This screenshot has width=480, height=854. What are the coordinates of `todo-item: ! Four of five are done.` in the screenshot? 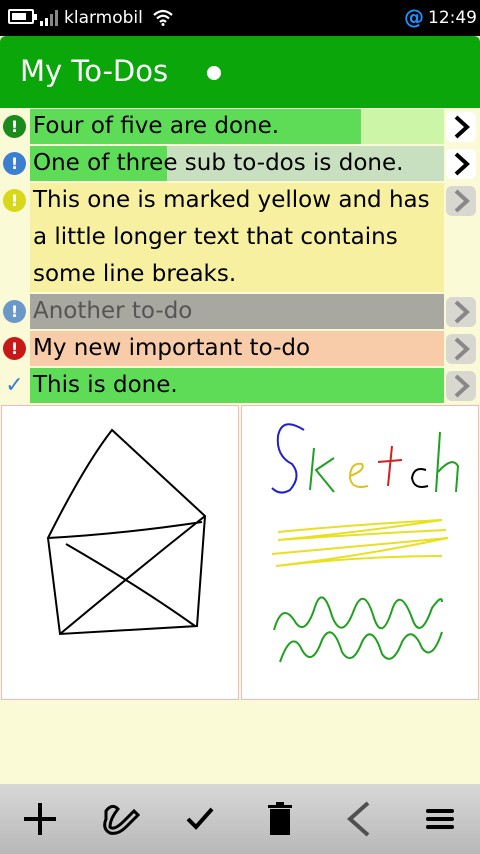 It's located at (240, 126).